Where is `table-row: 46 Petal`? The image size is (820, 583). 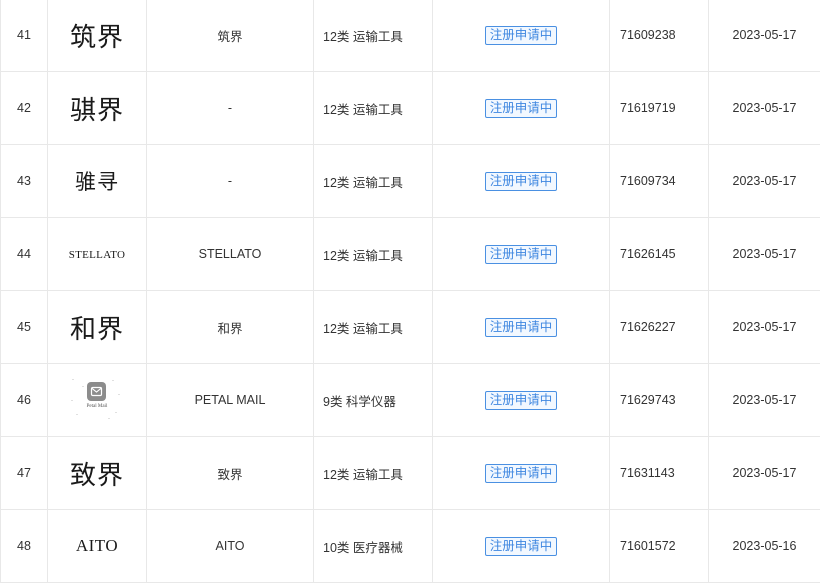 table-row: 46 Petal is located at coordinates (410, 400).